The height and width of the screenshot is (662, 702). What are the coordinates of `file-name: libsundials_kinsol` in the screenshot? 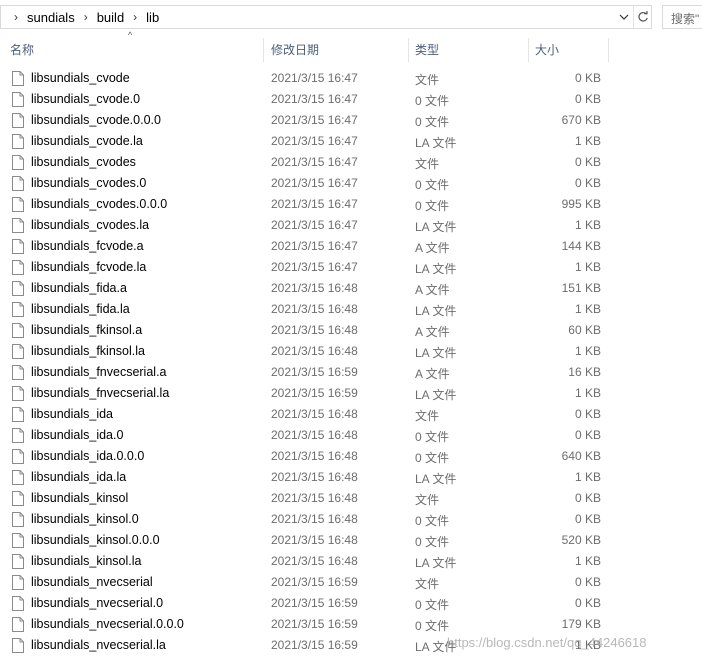 It's located at (79, 498).